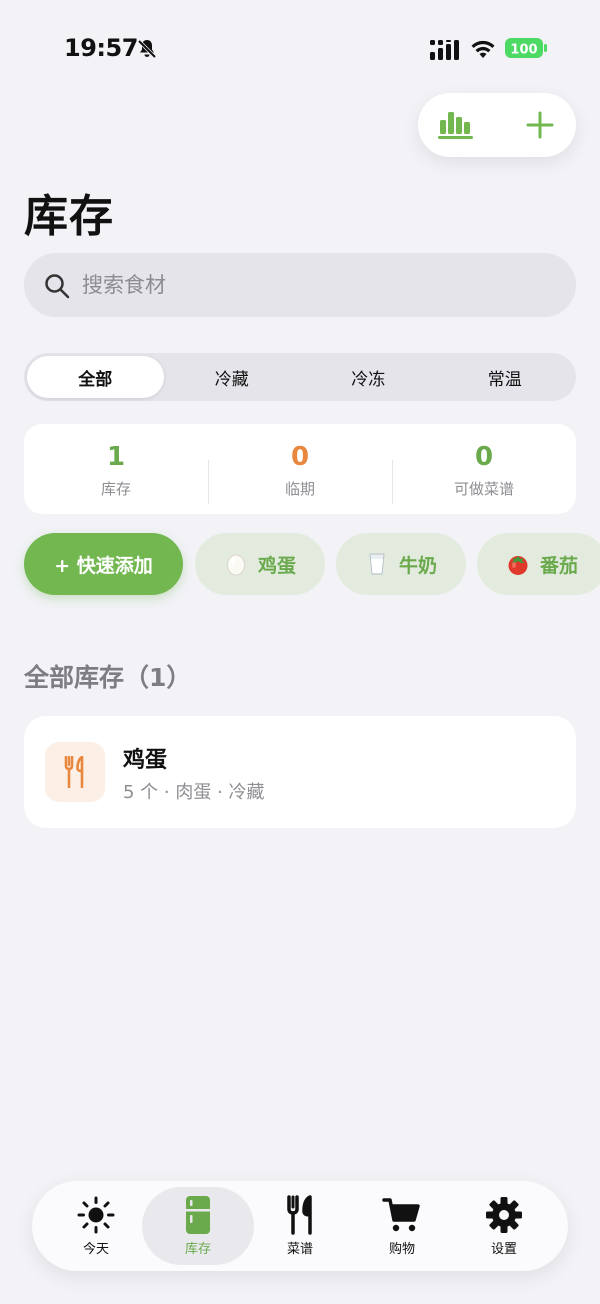  Describe the element at coordinates (103, 564) in the screenshot. I see `quick-add-button: + 快速添加` at that location.